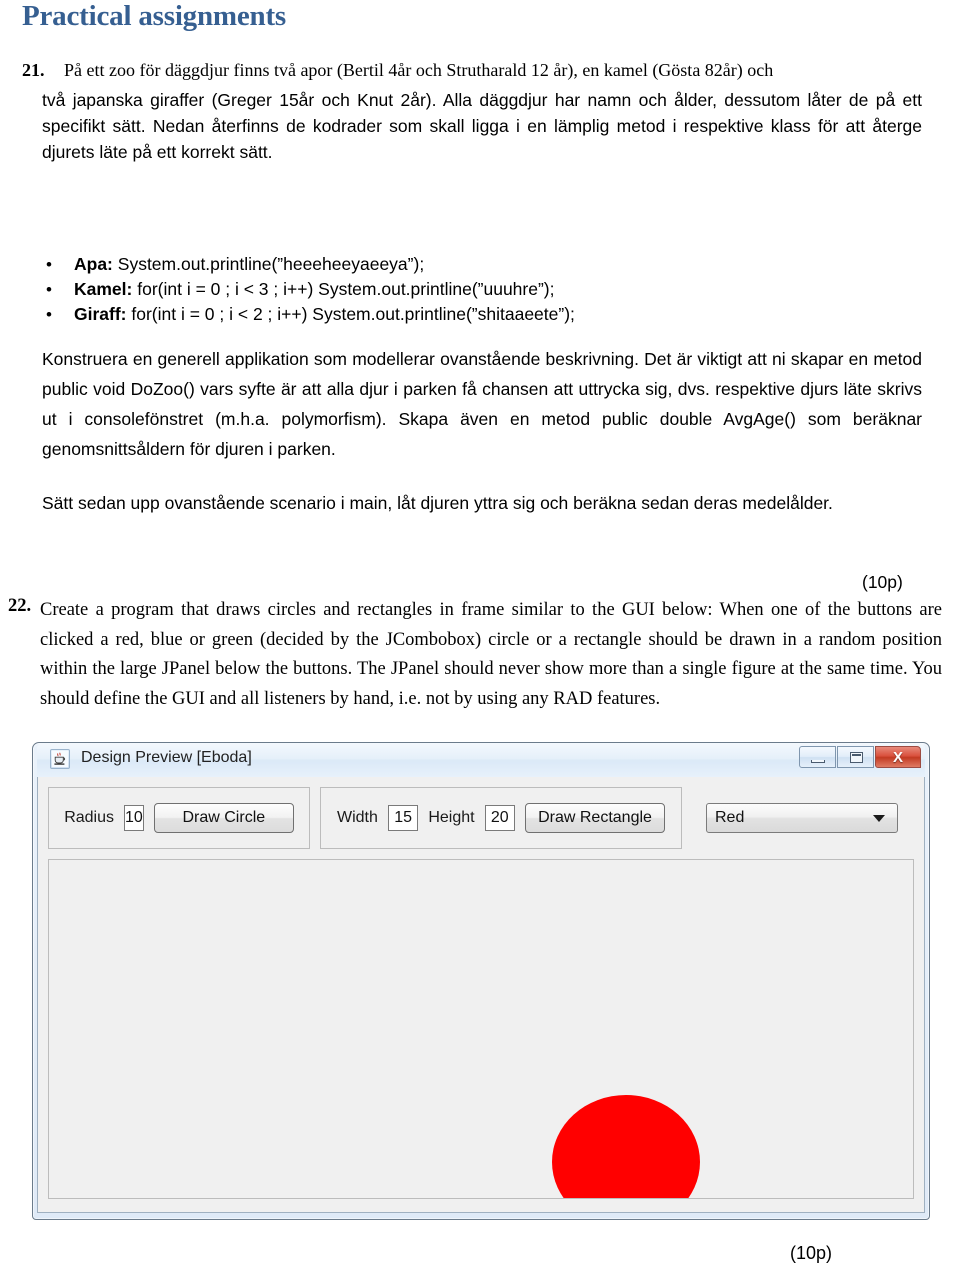 This screenshot has height=1270, width=960. I want to click on color-combo-group: Red, so click(803, 818).